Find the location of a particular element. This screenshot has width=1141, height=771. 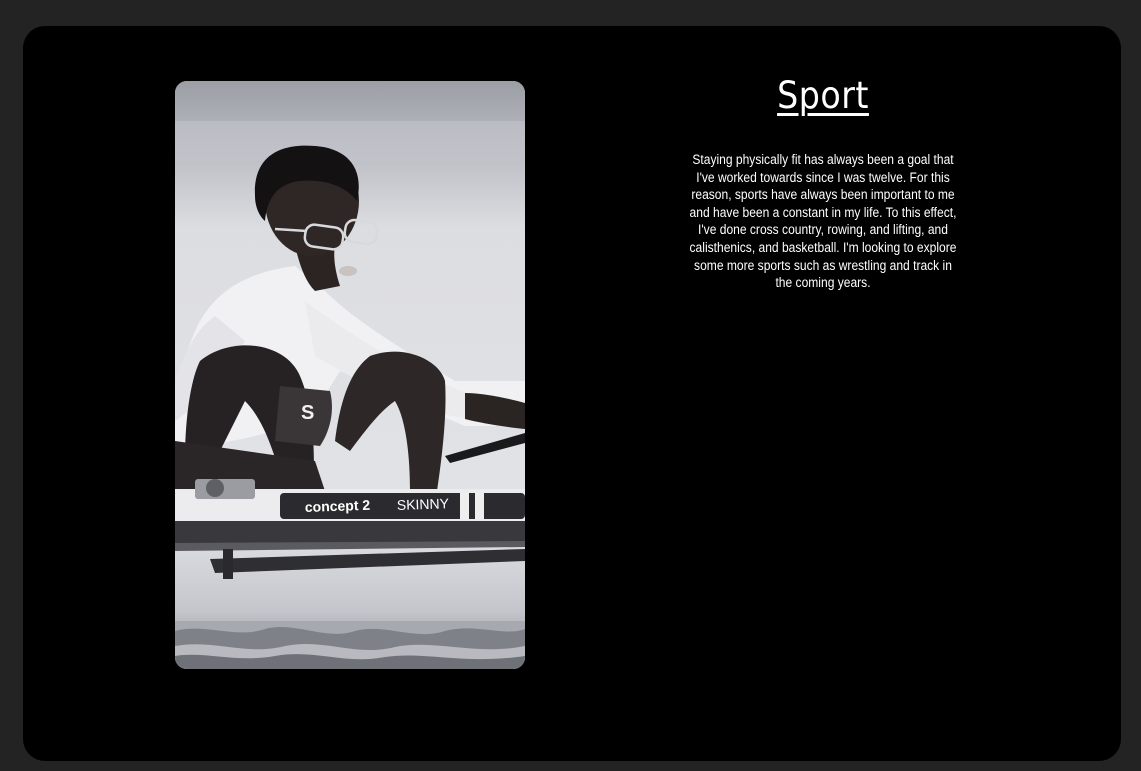

jersey-letter: S is located at coordinates (307, 413).